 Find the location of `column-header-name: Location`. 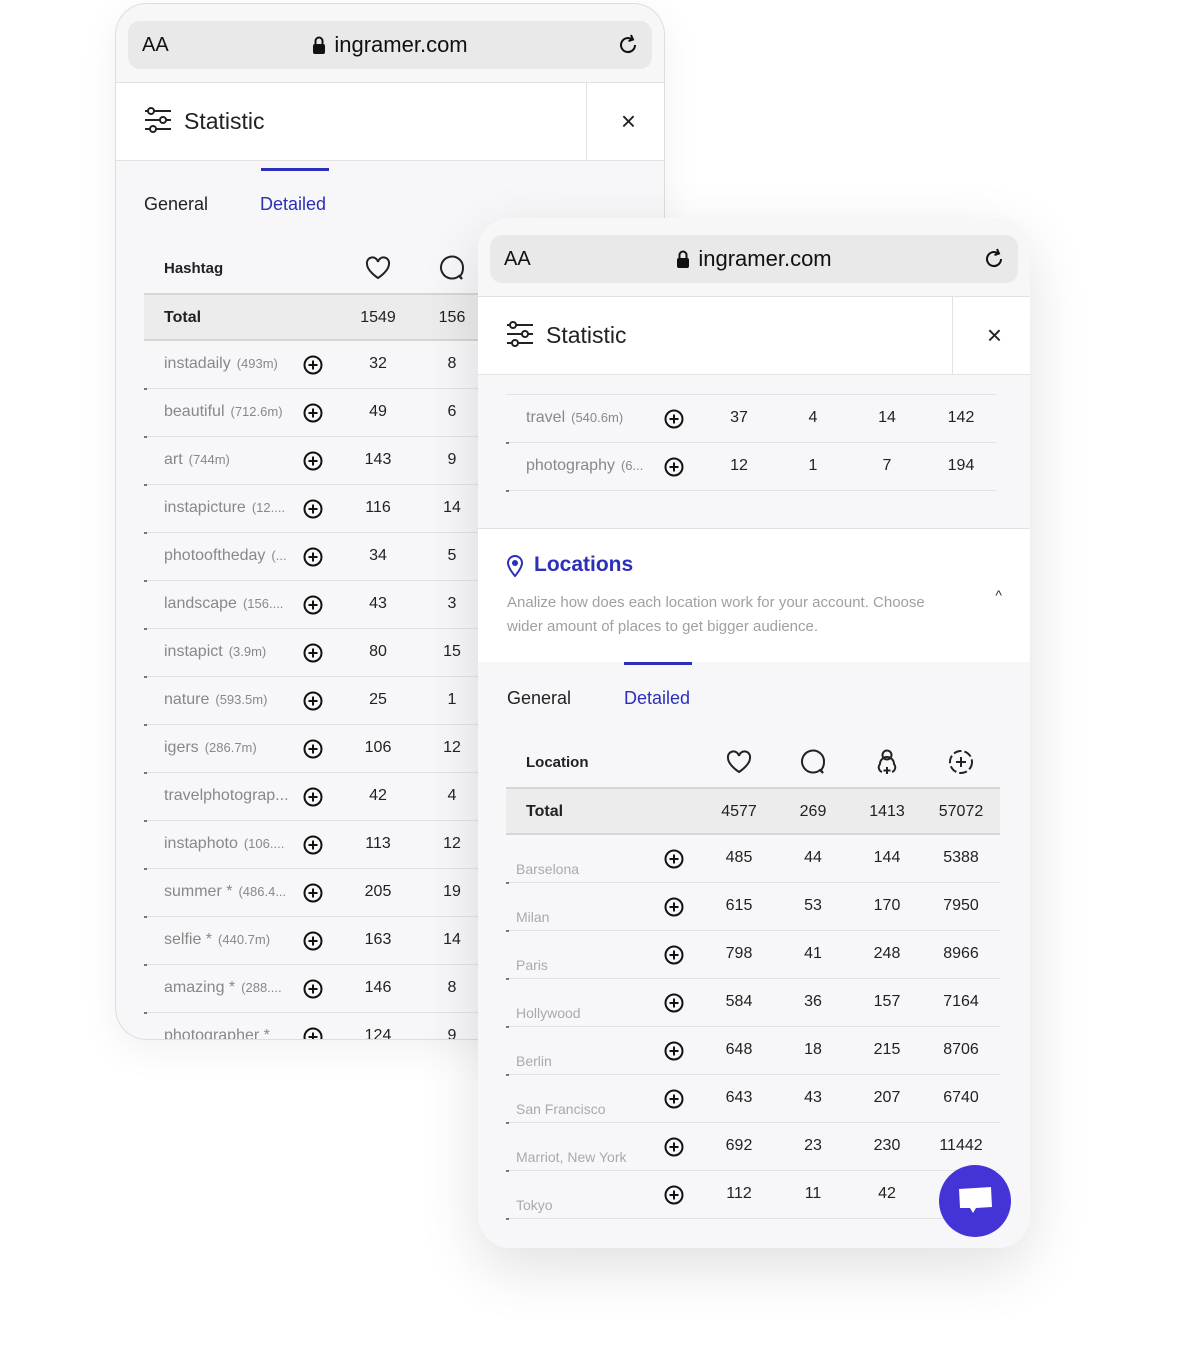

column-header-name: Location is located at coordinates (557, 762).